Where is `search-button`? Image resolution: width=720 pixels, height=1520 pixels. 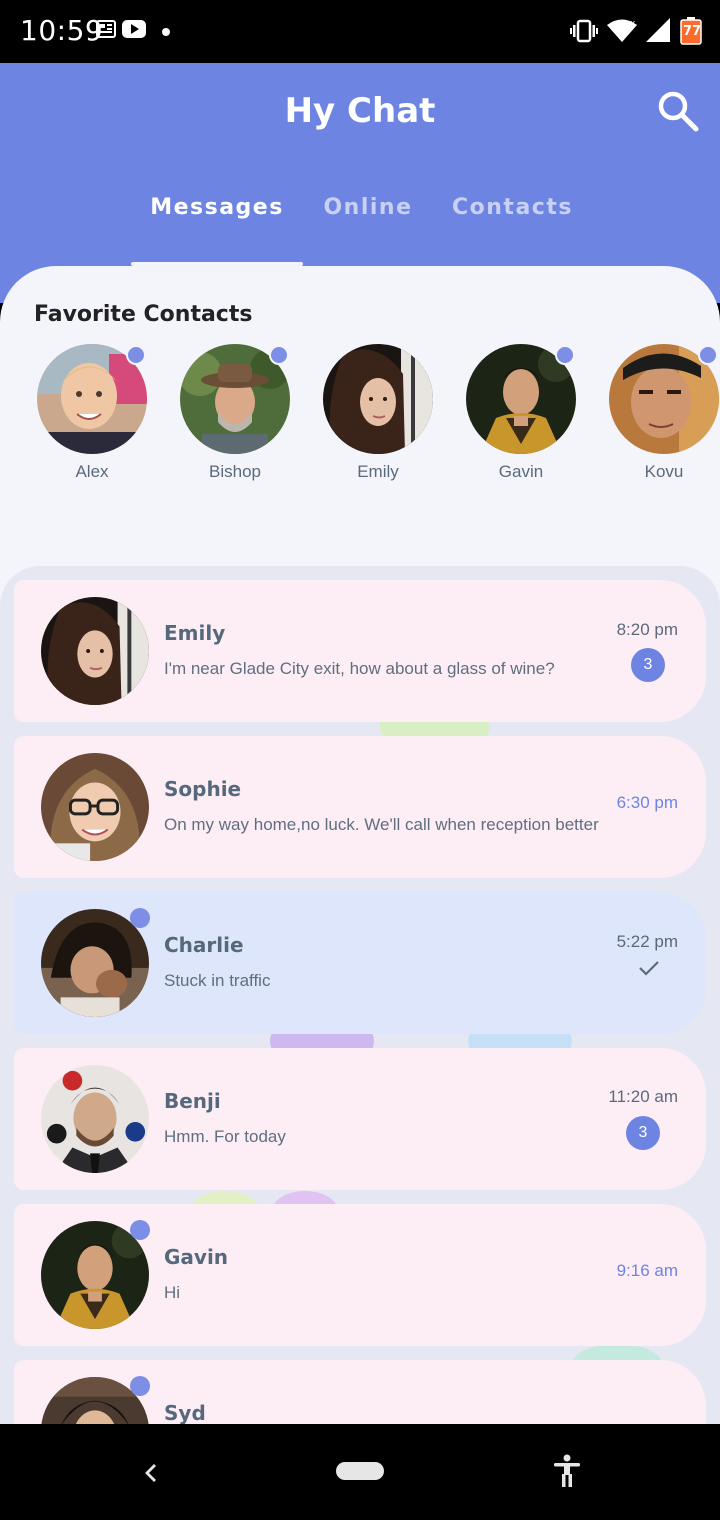
search-button is located at coordinates (678, 111).